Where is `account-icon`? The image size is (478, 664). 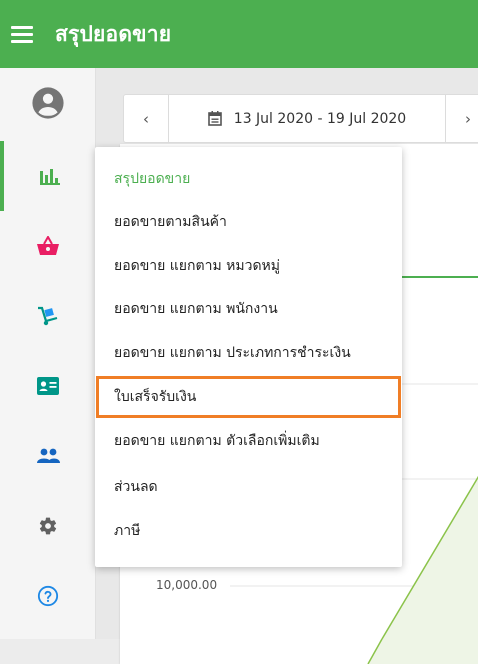
account-icon is located at coordinates (47, 103).